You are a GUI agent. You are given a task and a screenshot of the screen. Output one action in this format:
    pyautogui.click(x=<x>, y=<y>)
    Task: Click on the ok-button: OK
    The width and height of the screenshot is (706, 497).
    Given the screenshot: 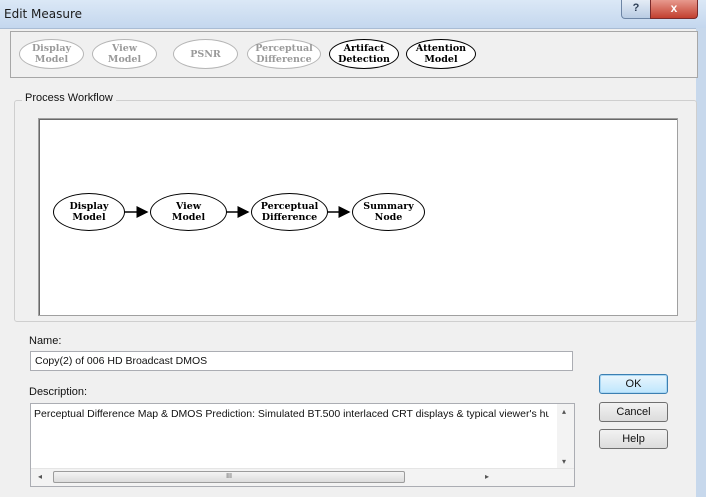 What is the action you would take?
    pyautogui.click(x=633, y=384)
    